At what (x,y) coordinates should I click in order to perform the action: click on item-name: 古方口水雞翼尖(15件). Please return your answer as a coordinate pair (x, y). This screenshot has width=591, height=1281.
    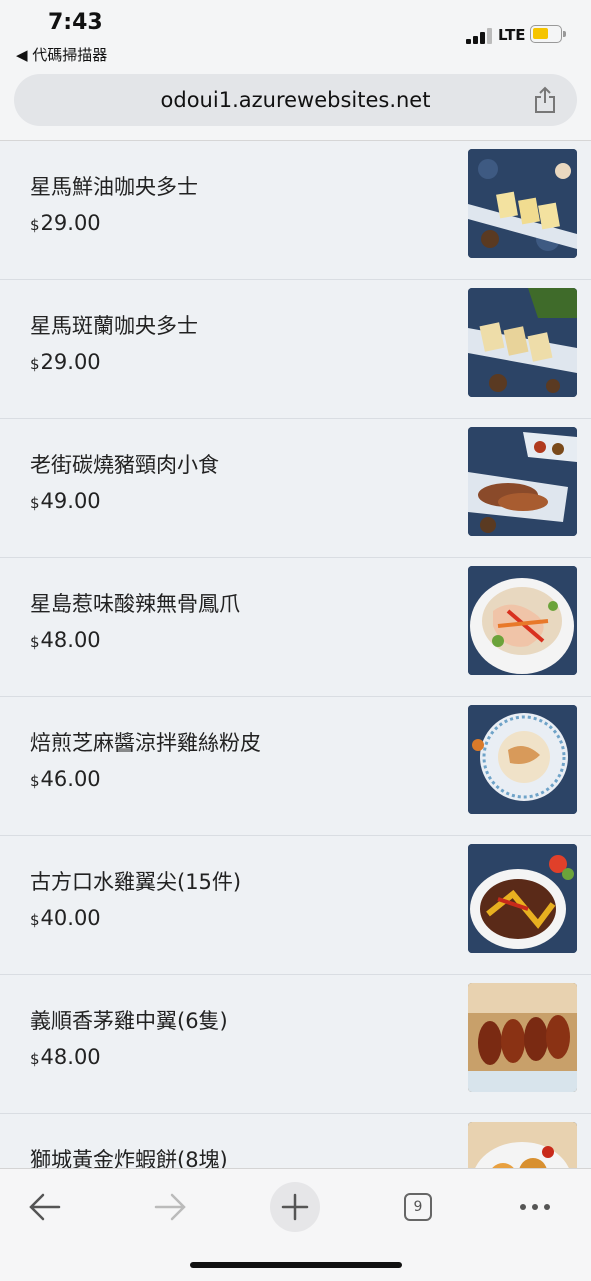
    Looking at the image, I should click on (136, 882).